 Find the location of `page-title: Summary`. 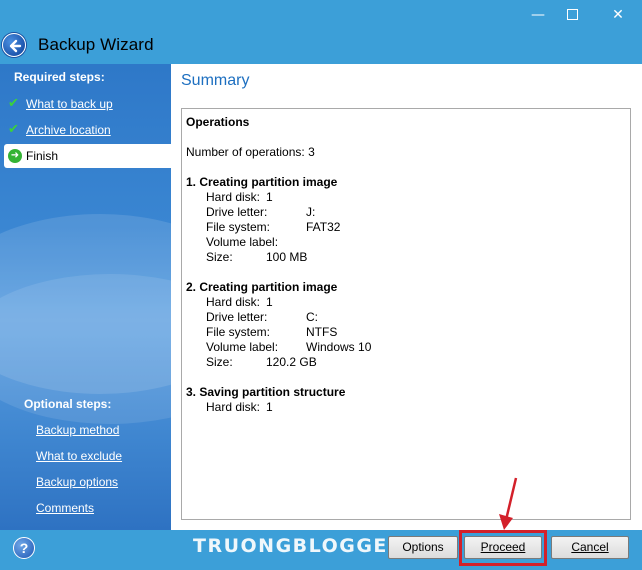

page-title: Summary is located at coordinates (215, 80).